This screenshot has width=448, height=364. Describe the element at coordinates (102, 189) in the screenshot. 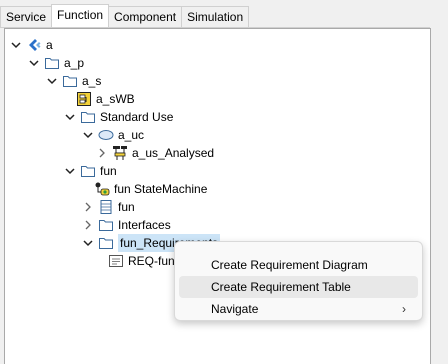

I see `state-machine-icon` at that location.